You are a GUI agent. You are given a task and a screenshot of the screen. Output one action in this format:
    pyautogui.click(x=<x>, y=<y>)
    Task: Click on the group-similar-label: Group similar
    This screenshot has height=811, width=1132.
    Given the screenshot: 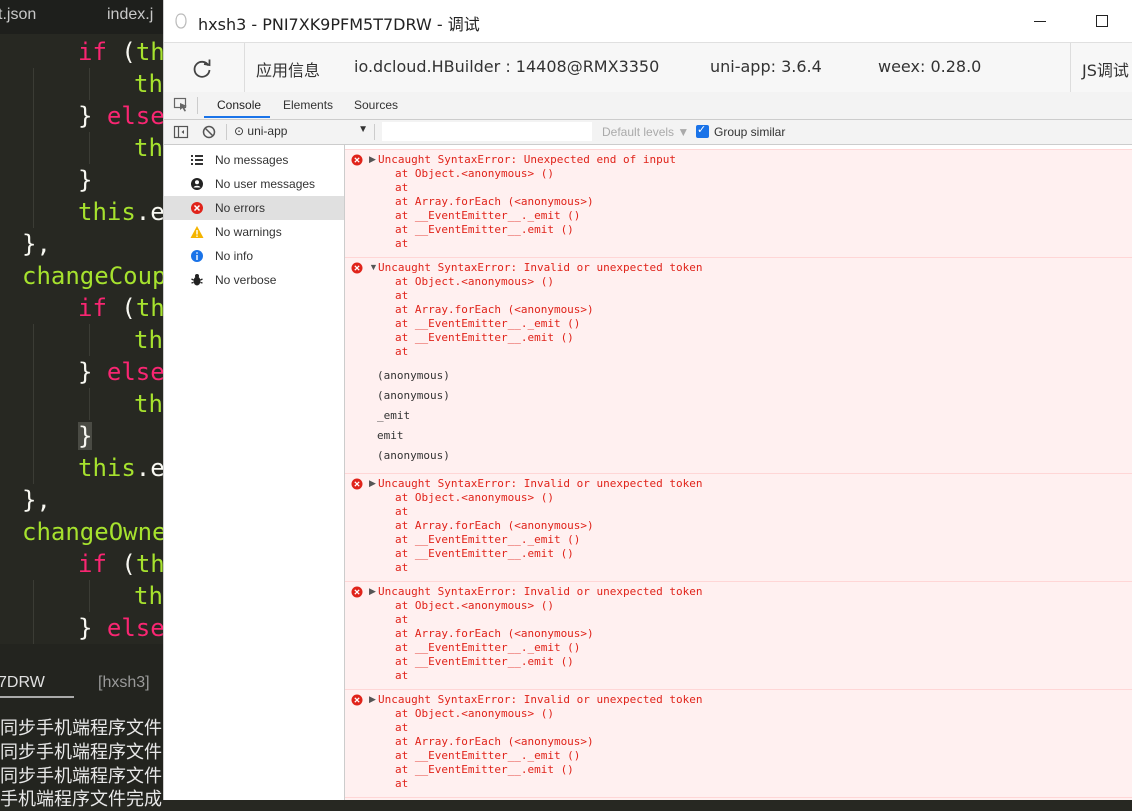 What is the action you would take?
    pyautogui.click(x=749, y=132)
    